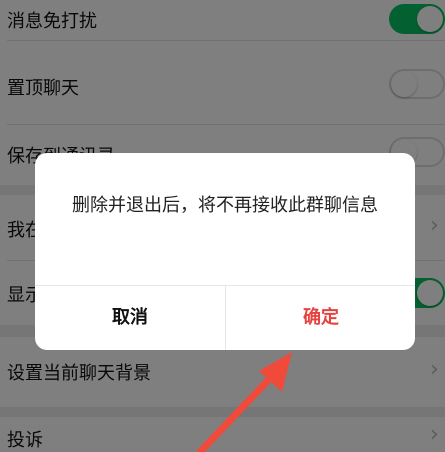  Describe the element at coordinates (130, 318) in the screenshot. I see `cancel-button: 取消` at that location.